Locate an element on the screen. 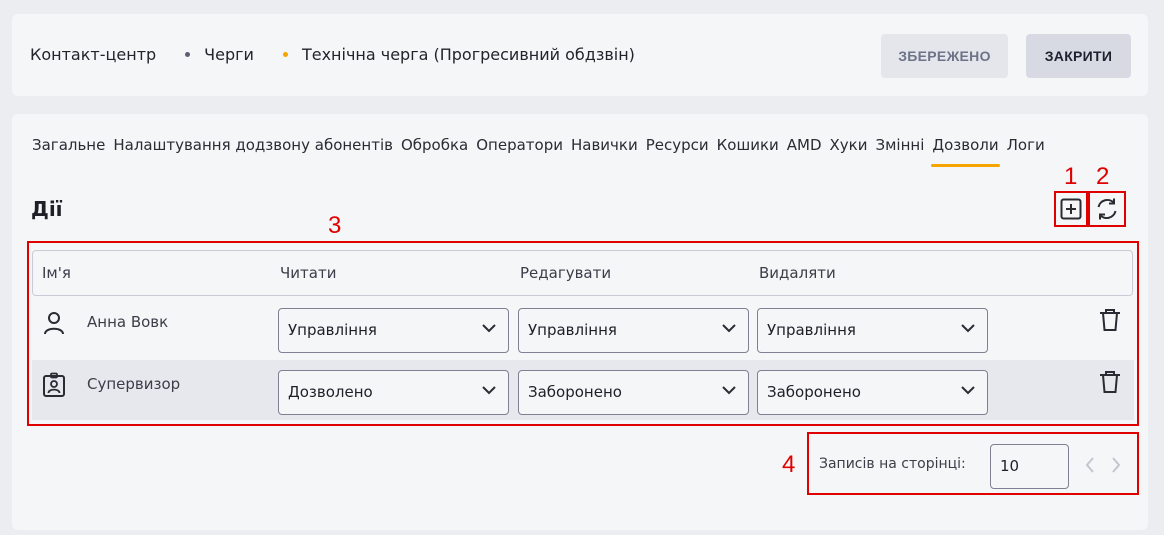  tab-processing: Обробка is located at coordinates (434, 145).